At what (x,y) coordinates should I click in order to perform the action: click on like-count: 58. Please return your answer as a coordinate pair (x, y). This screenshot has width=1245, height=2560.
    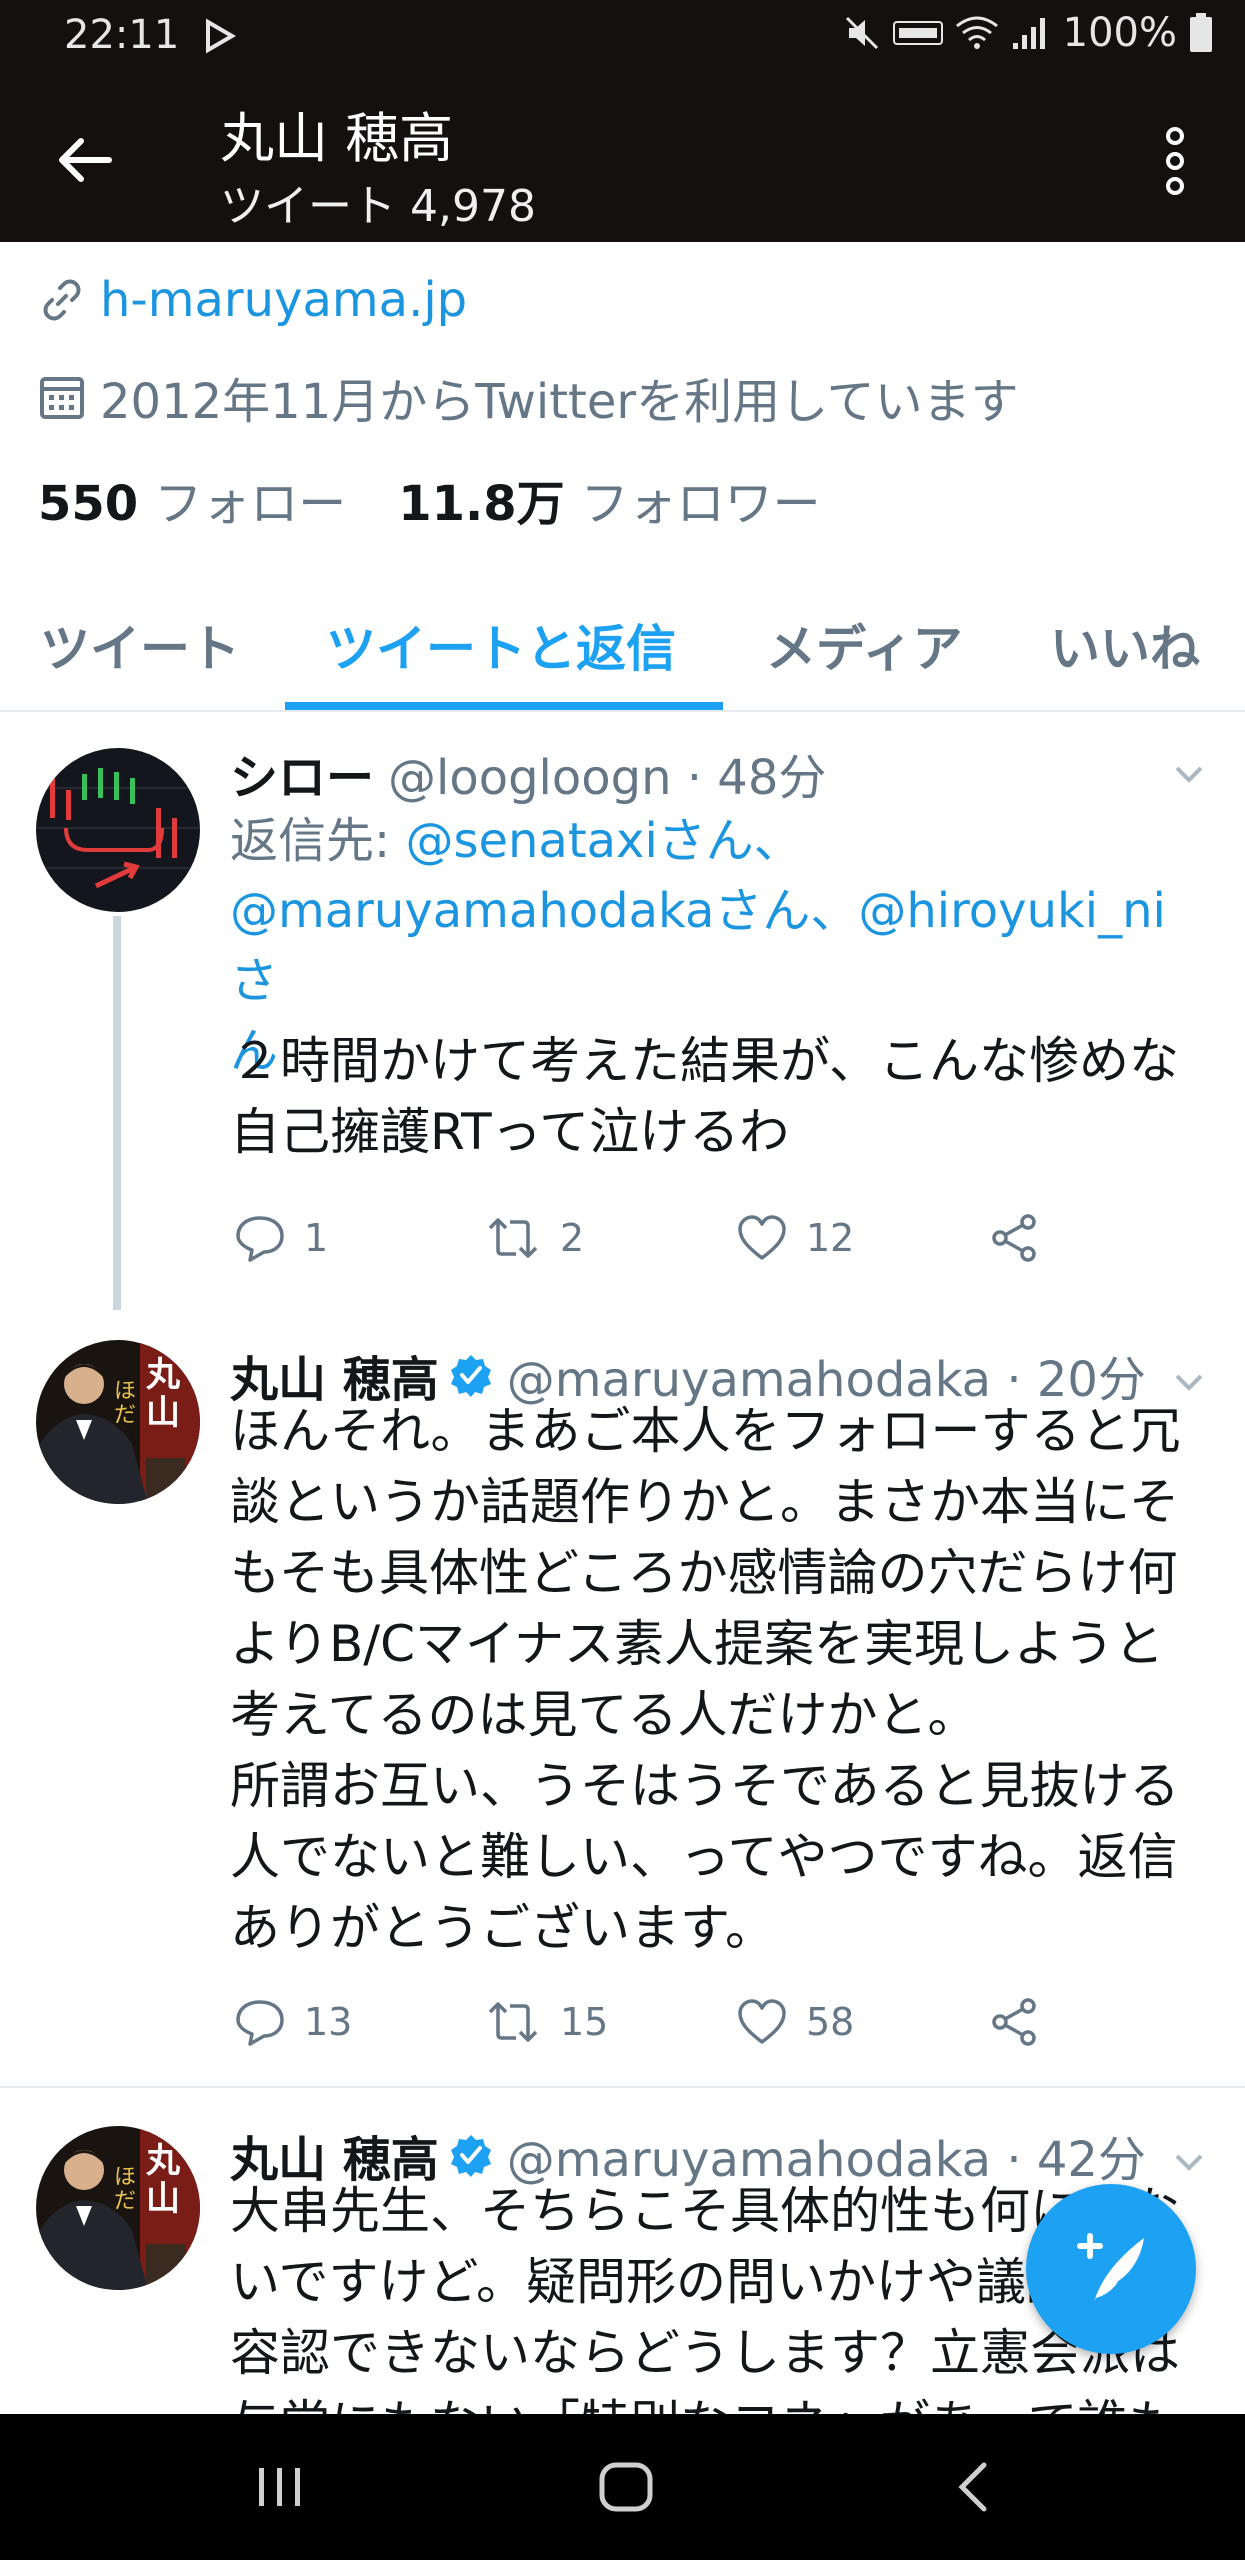
    Looking at the image, I should click on (830, 2022).